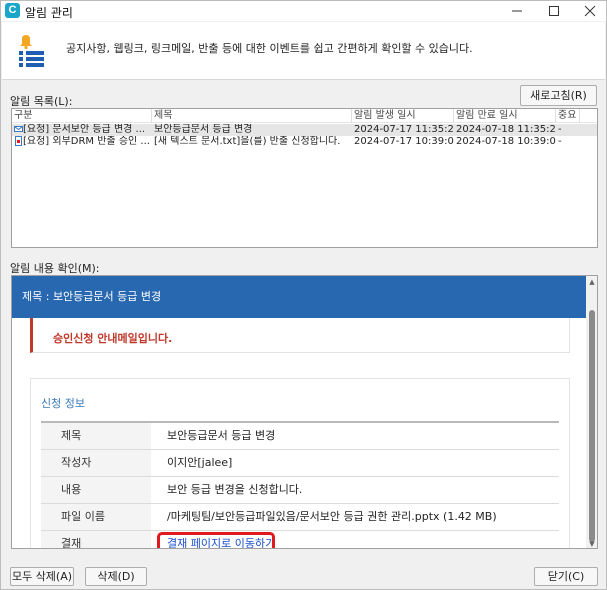 The image size is (607, 590). Describe the element at coordinates (592, 426) in the screenshot. I see `scroll-thumb` at that location.